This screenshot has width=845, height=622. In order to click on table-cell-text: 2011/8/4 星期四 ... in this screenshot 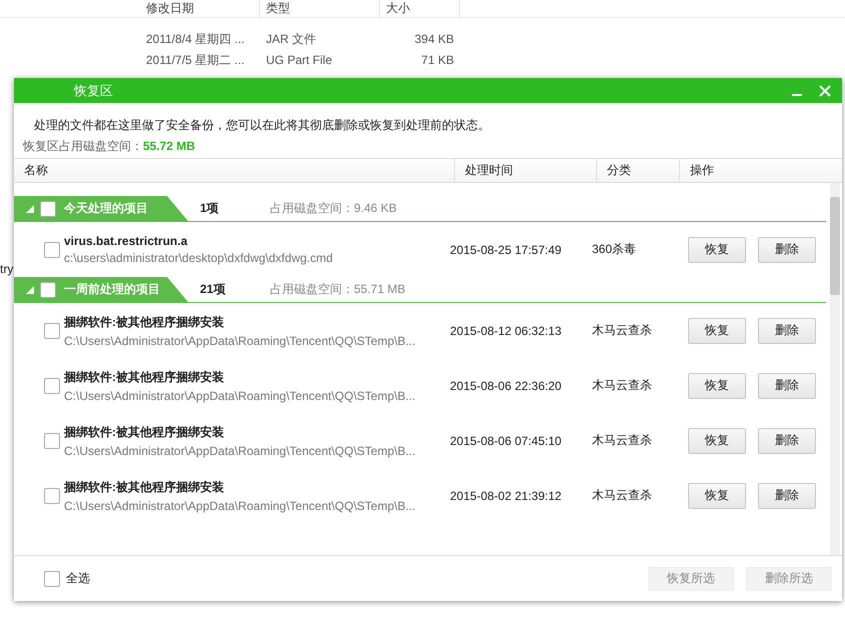, I will do `click(195, 39)`.